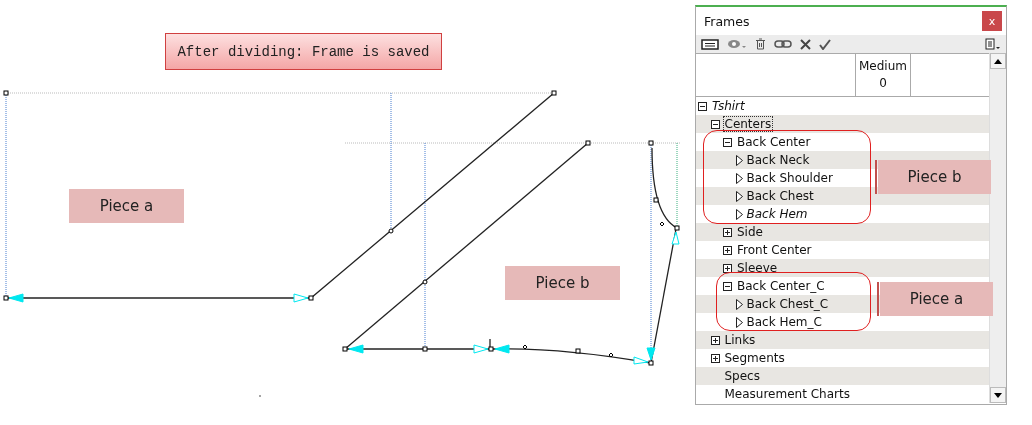 Image resolution: width=1032 pixels, height=425 pixels. I want to click on tree-item: Specs, so click(742, 376).